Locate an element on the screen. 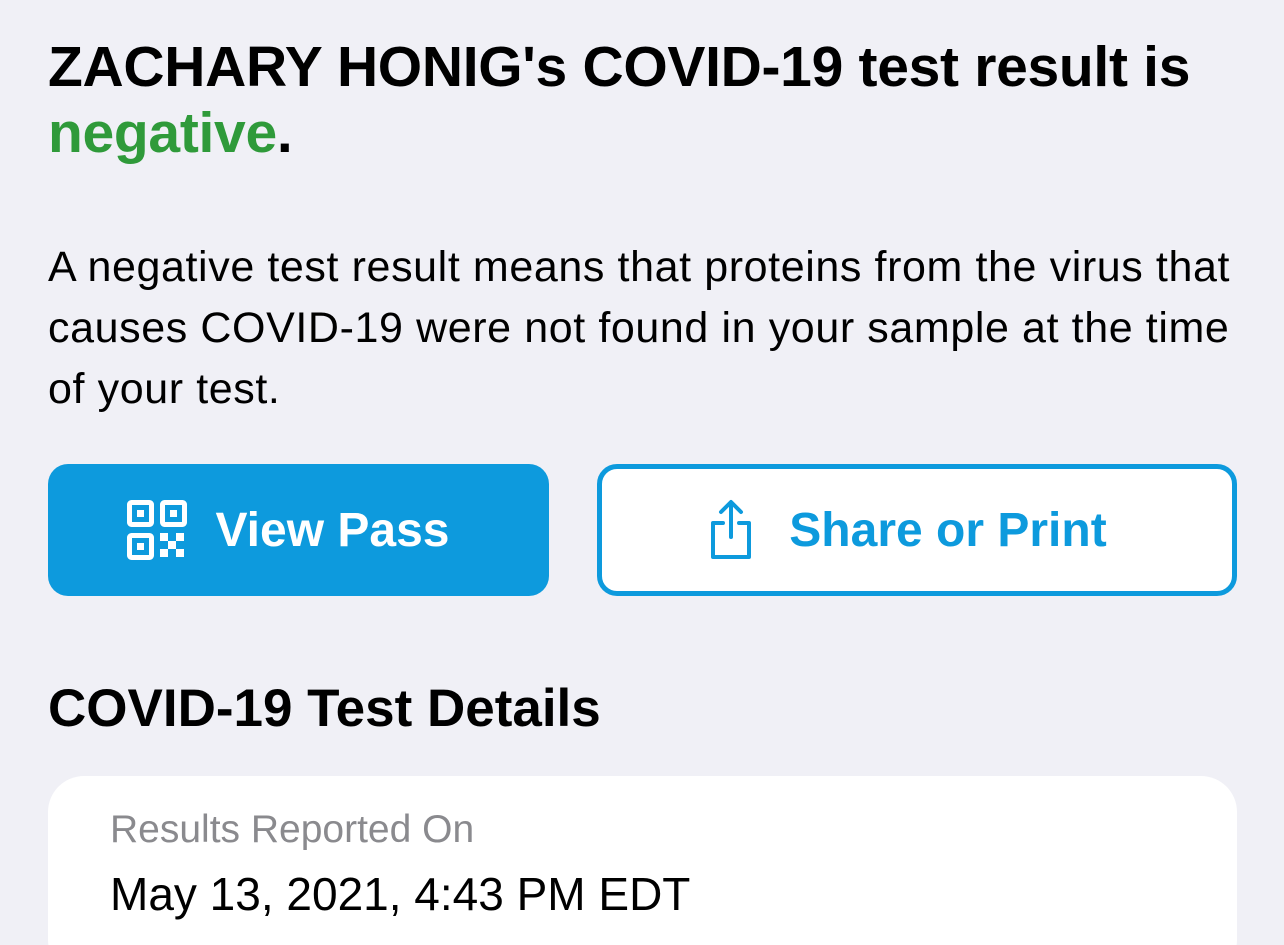  results-reported-value: May 13, 2021, 4:43 PM EDT is located at coordinates (400, 894).